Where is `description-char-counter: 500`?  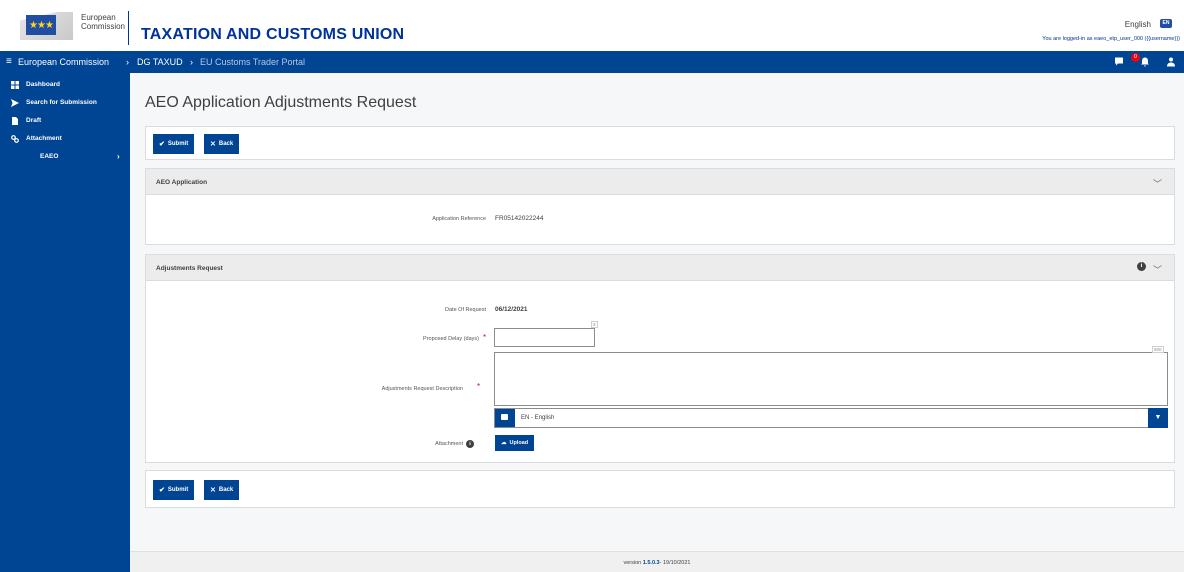 description-char-counter: 500 is located at coordinates (1158, 349).